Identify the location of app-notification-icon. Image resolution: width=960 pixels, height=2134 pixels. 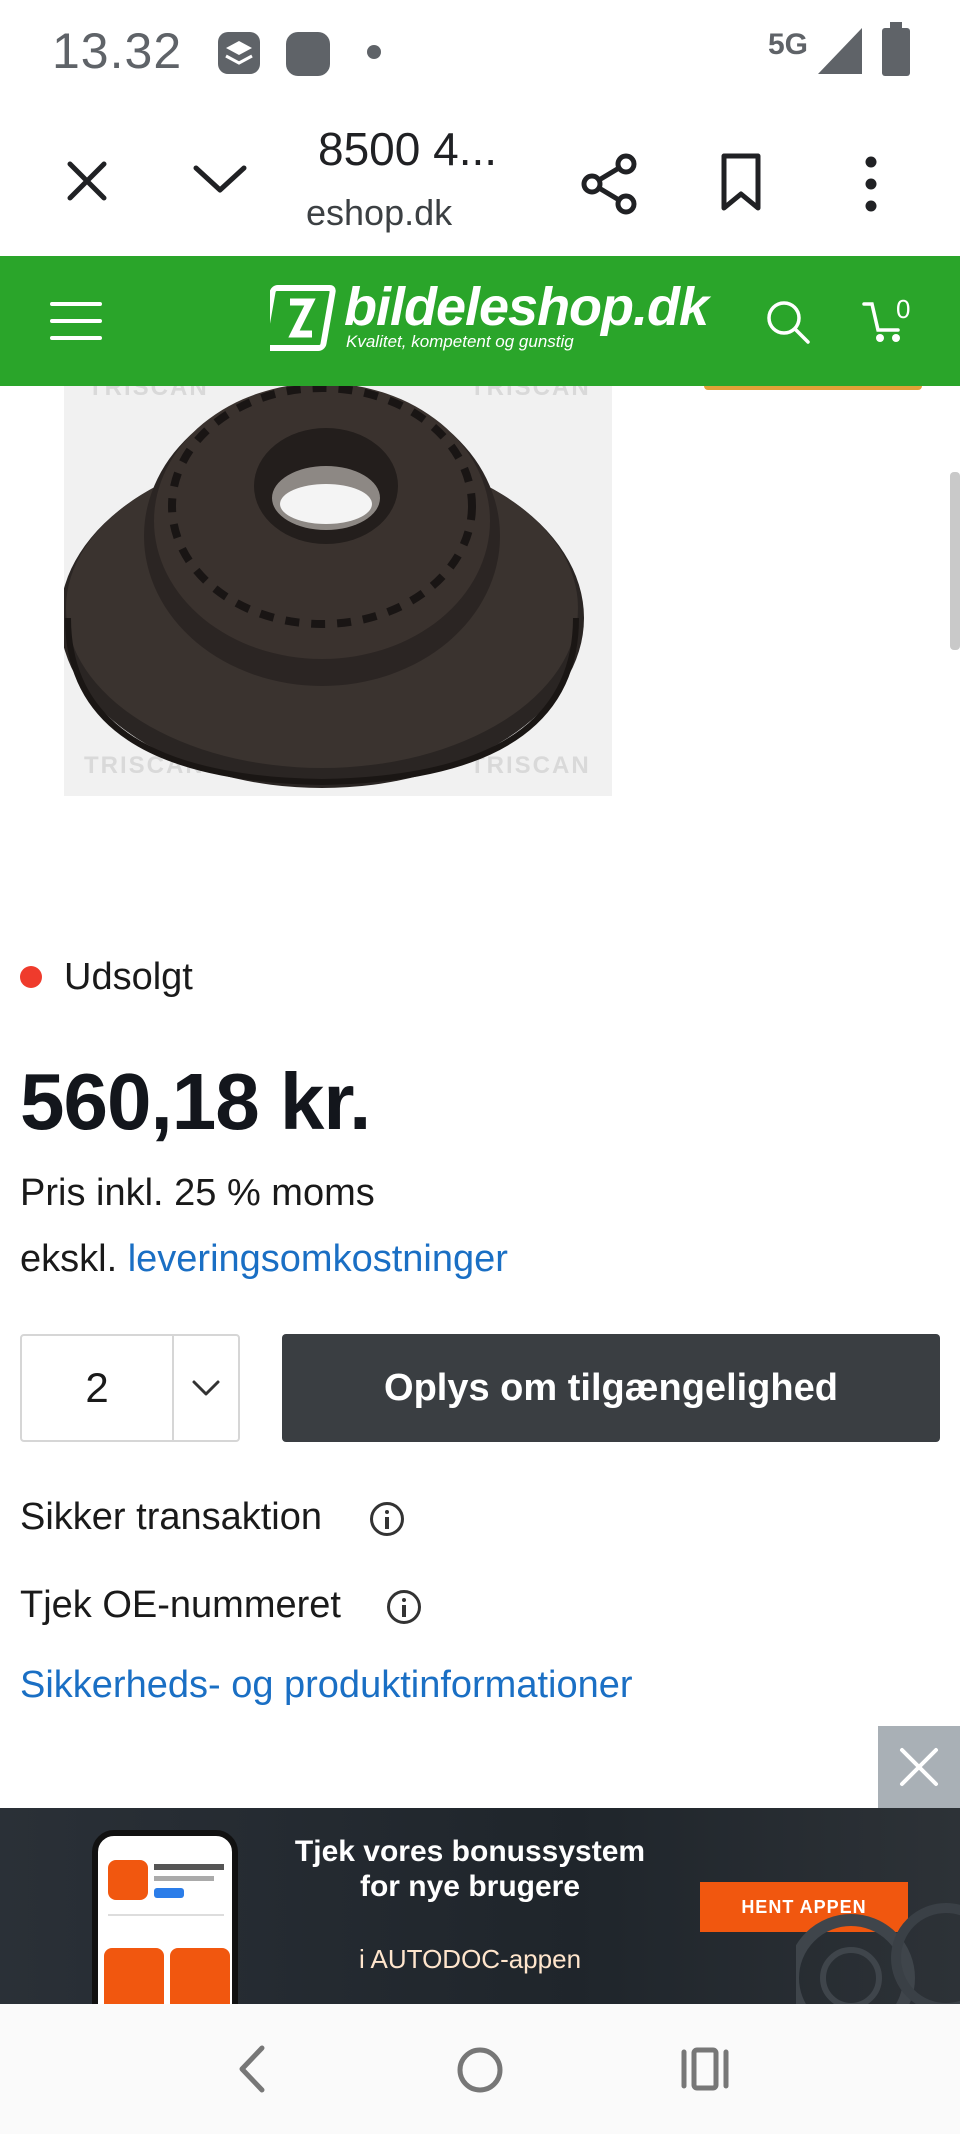
(308, 54).